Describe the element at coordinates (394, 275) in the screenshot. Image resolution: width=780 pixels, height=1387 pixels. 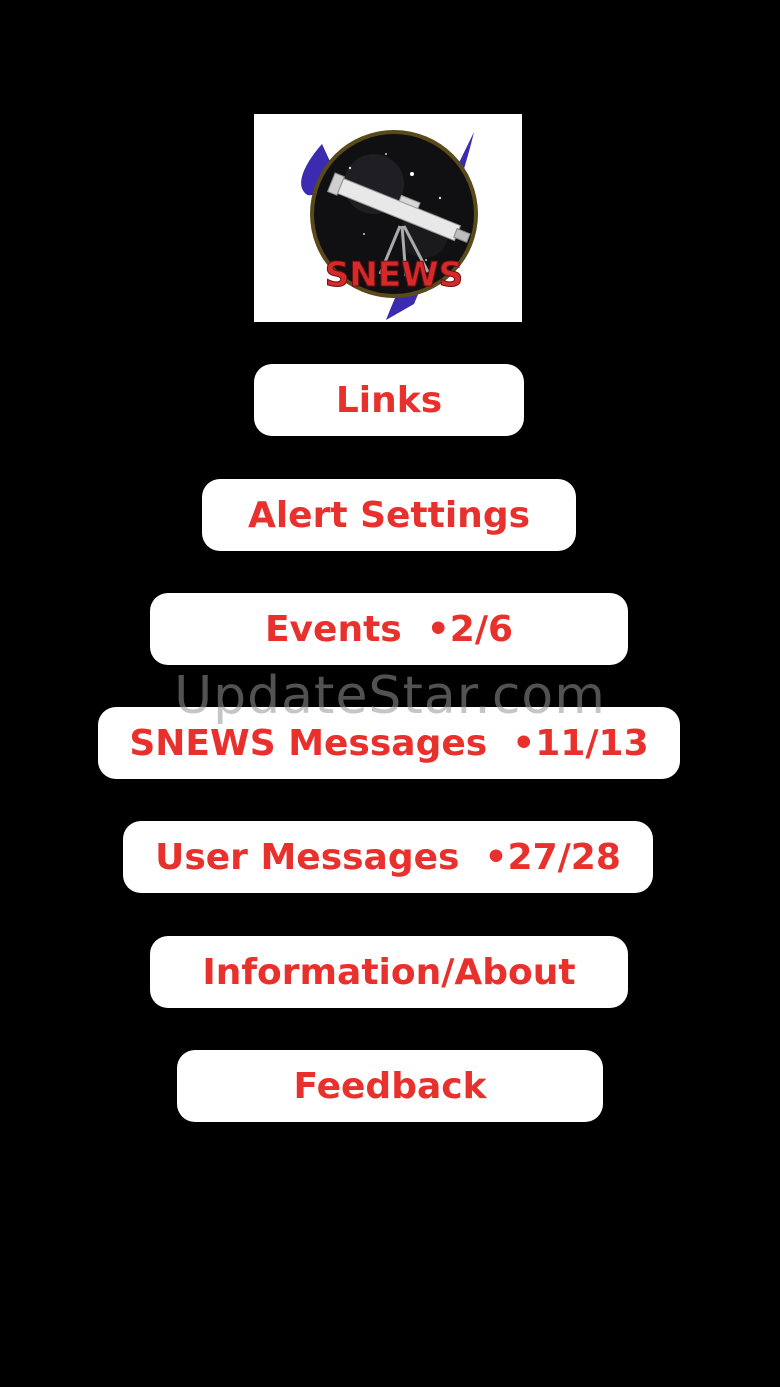
I see `logo-text: SNEWS` at that location.